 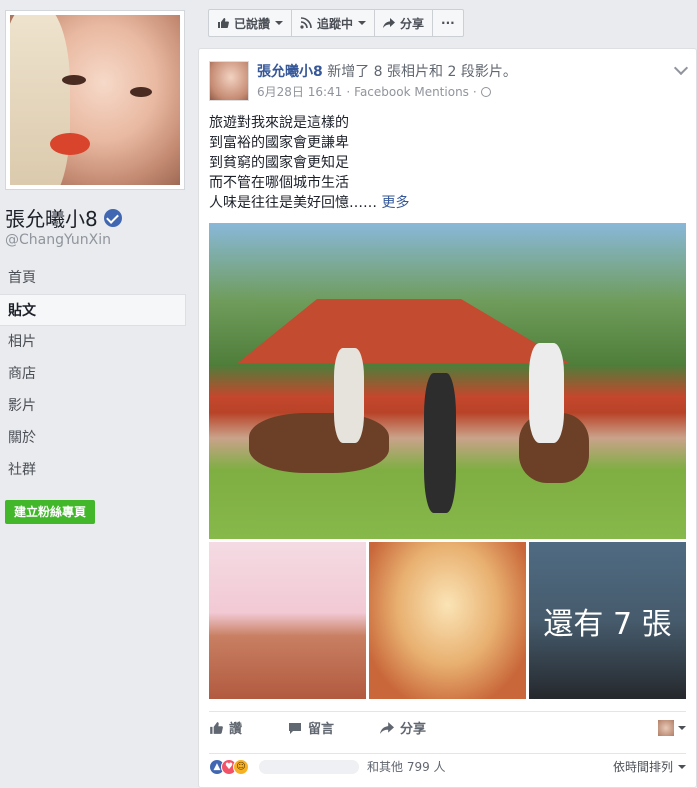 What do you see at coordinates (485, 91) in the screenshot?
I see `globe-icon` at bounding box center [485, 91].